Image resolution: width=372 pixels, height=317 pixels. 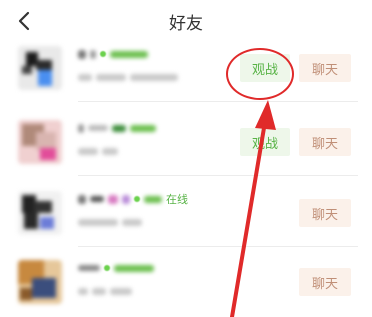 What do you see at coordinates (133, 199) in the screenshot?
I see `friend-name: 在线` at bounding box center [133, 199].